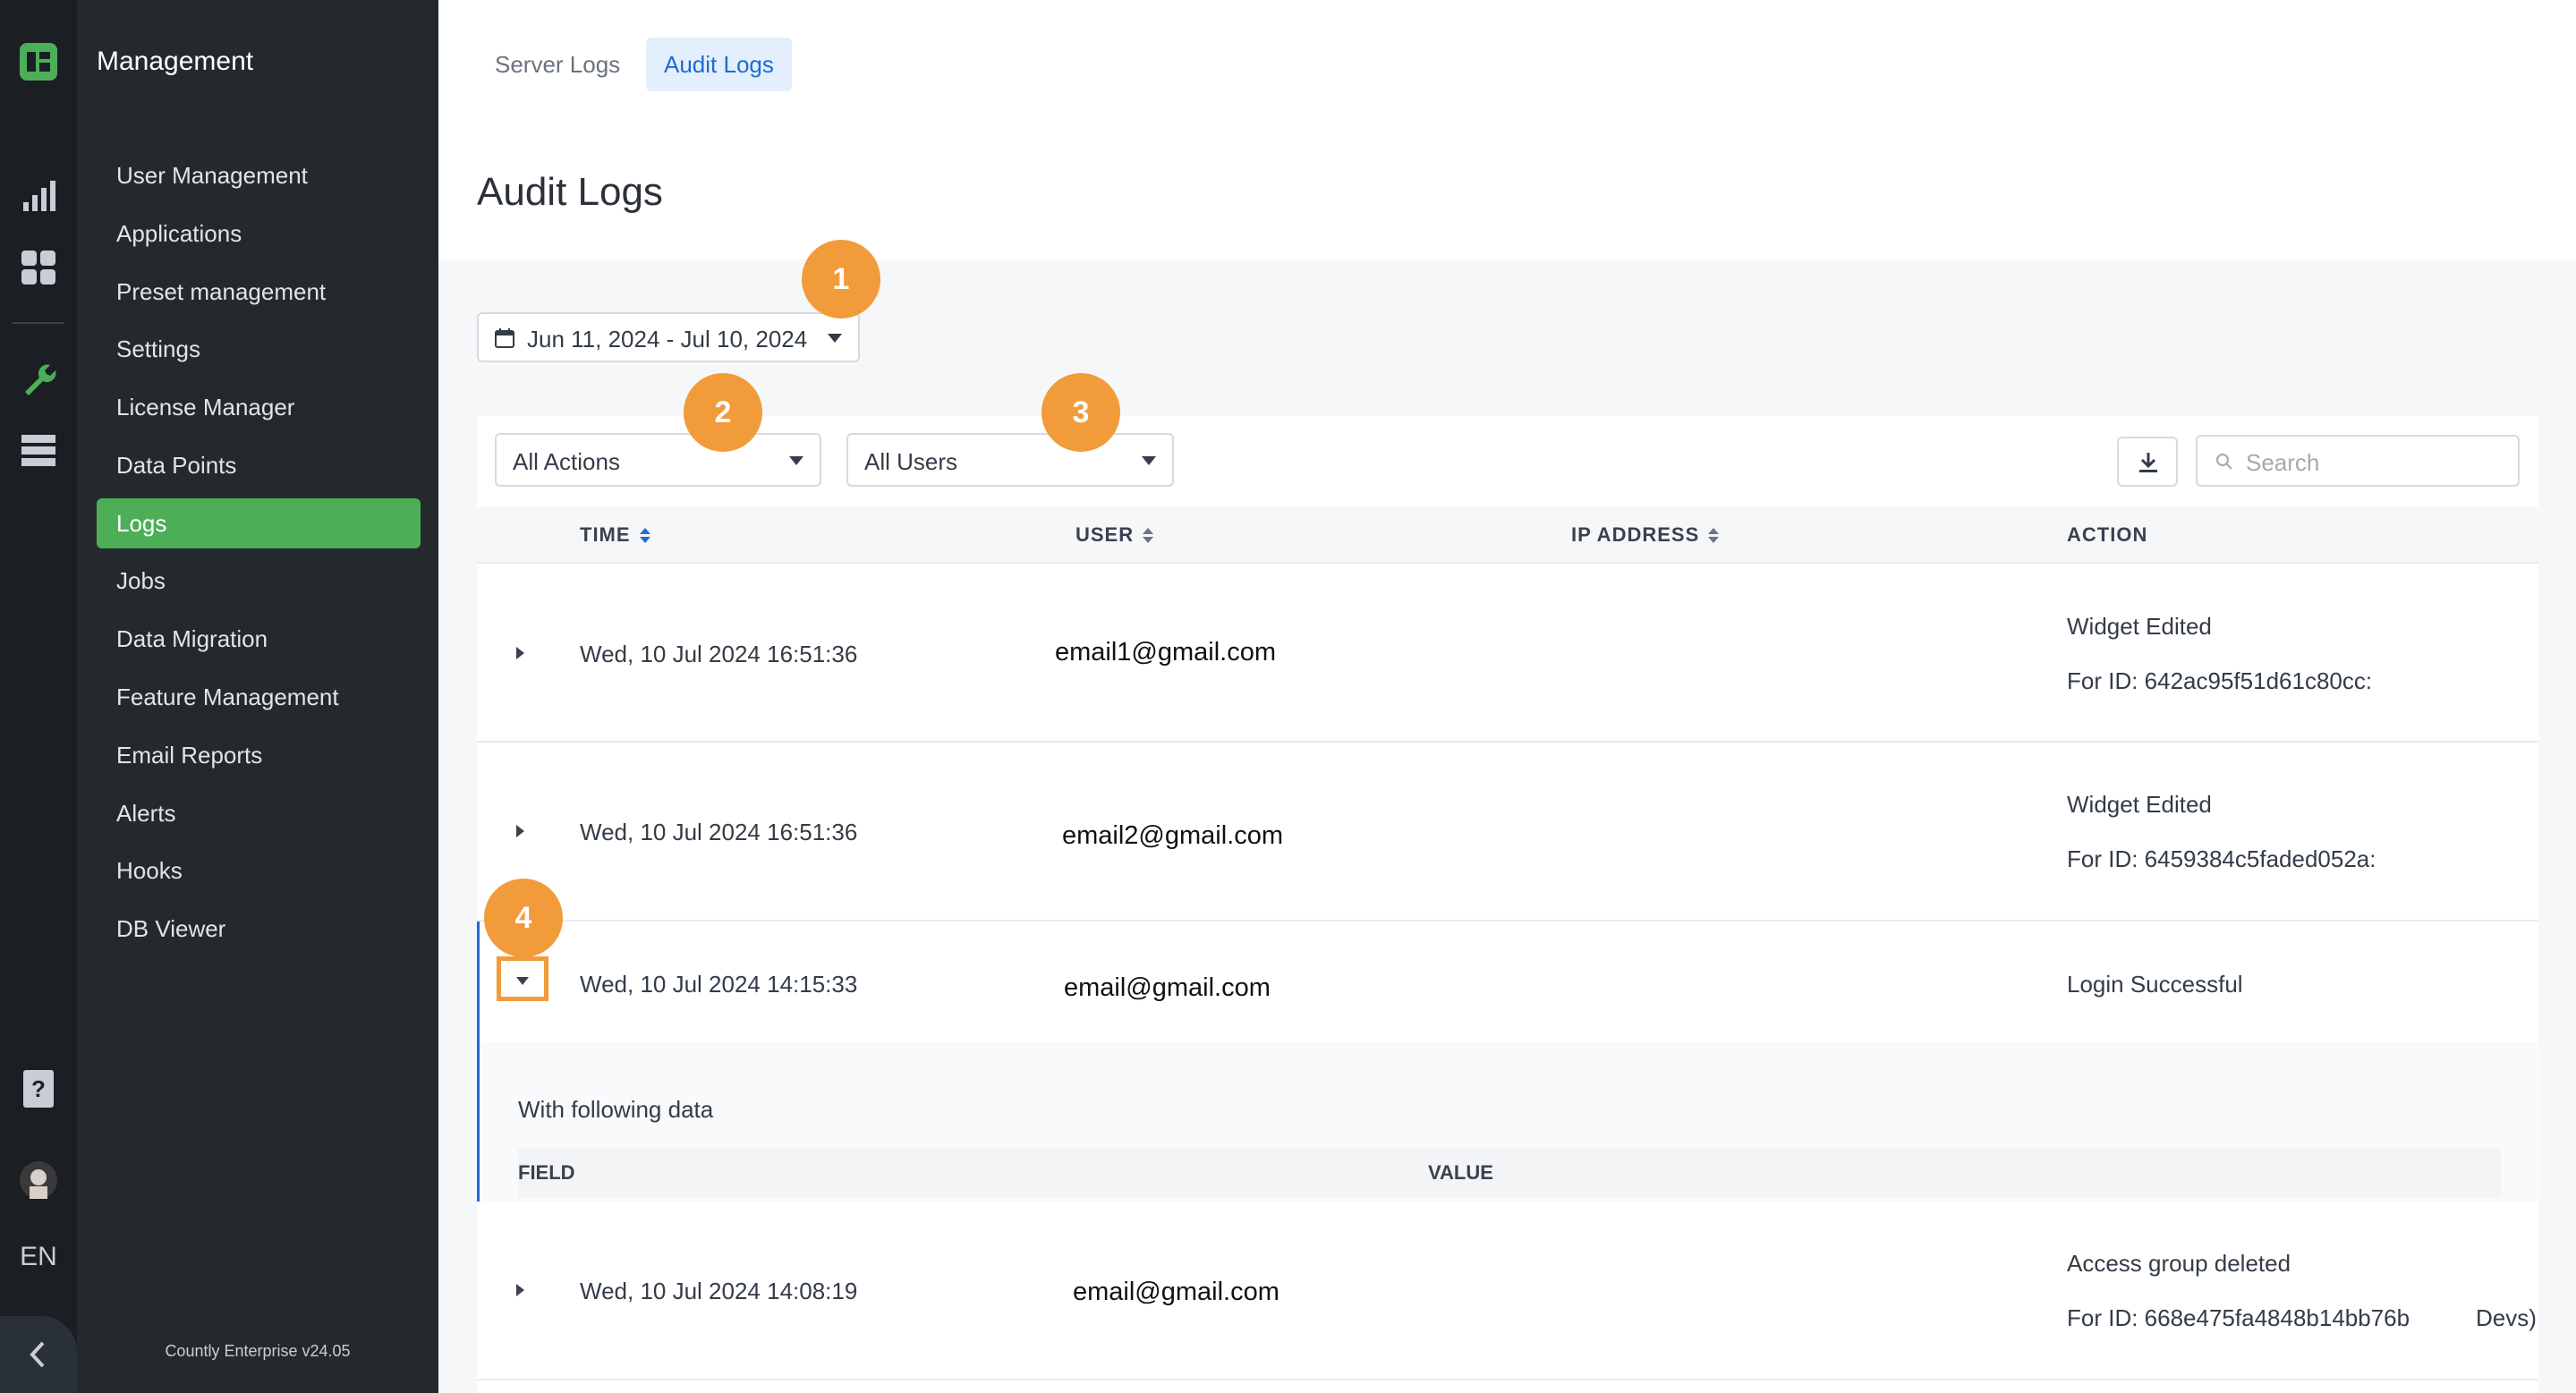 This screenshot has width=2576, height=1393. I want to click on column-user-label: USER, so click(1105, 534).